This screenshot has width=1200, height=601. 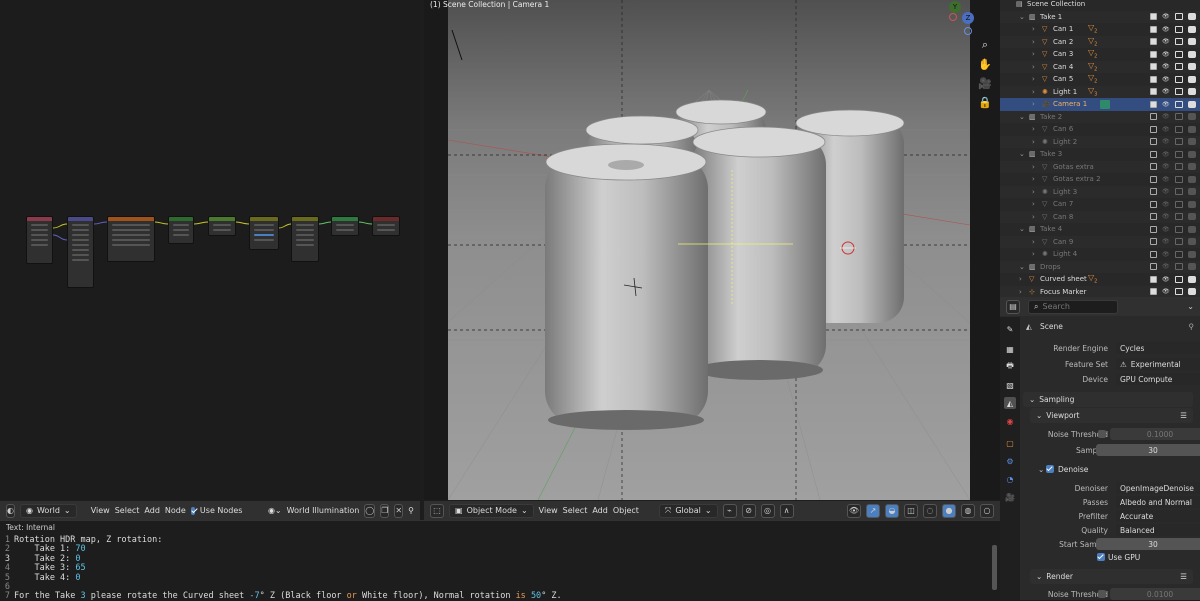 What do you see at coordinates (323, 510) in the screenshot?
I see `world-name-field: World Illumination` at bounding box center [323, 510].